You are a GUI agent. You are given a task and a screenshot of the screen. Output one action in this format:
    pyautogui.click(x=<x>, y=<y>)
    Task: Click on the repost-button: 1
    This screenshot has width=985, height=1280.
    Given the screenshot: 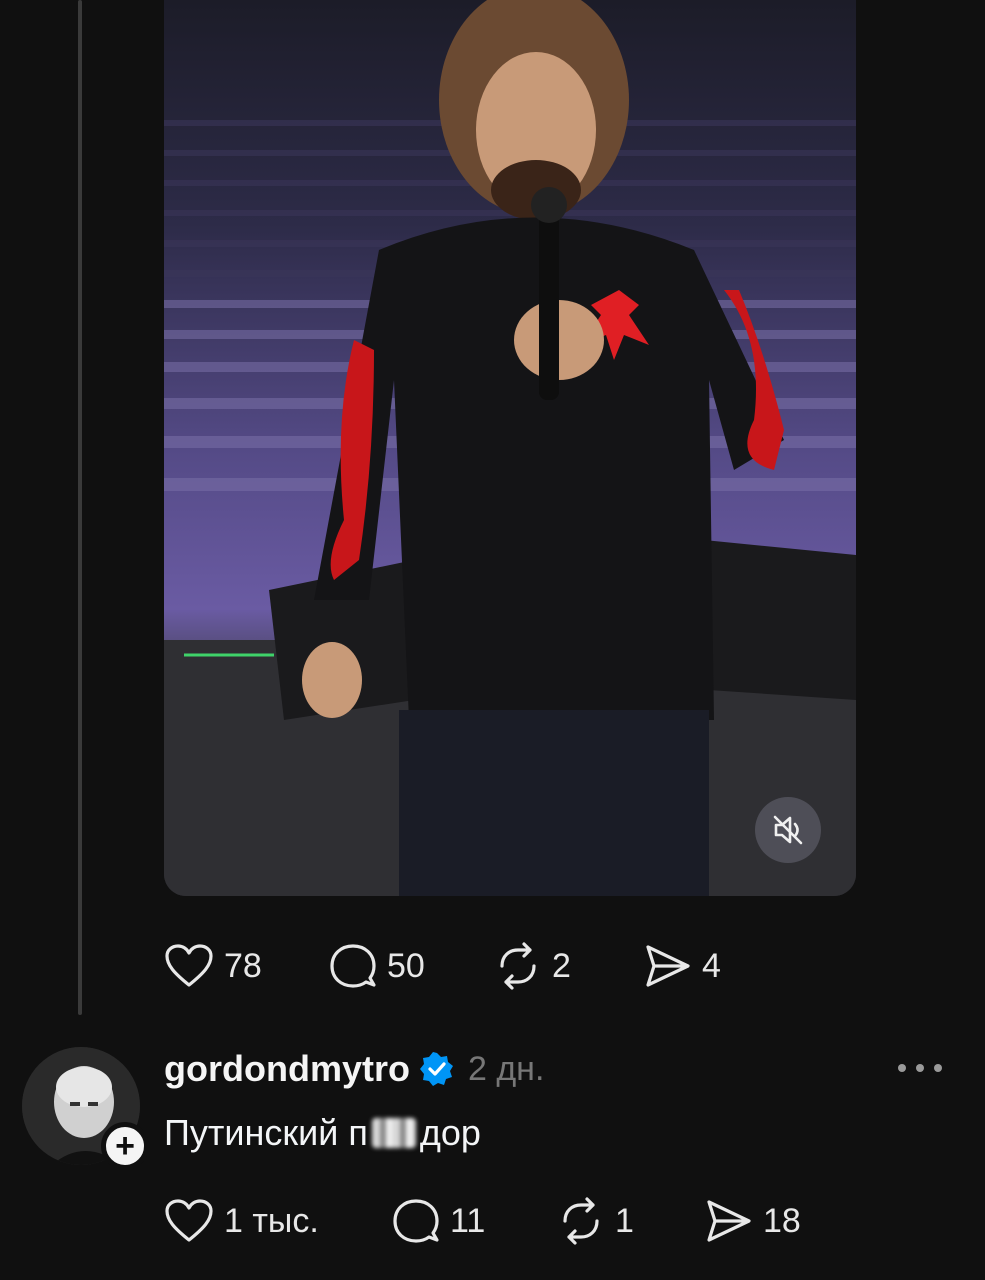 What is the action you would take?
    pyautogui.click(x=631, y=1221)
    